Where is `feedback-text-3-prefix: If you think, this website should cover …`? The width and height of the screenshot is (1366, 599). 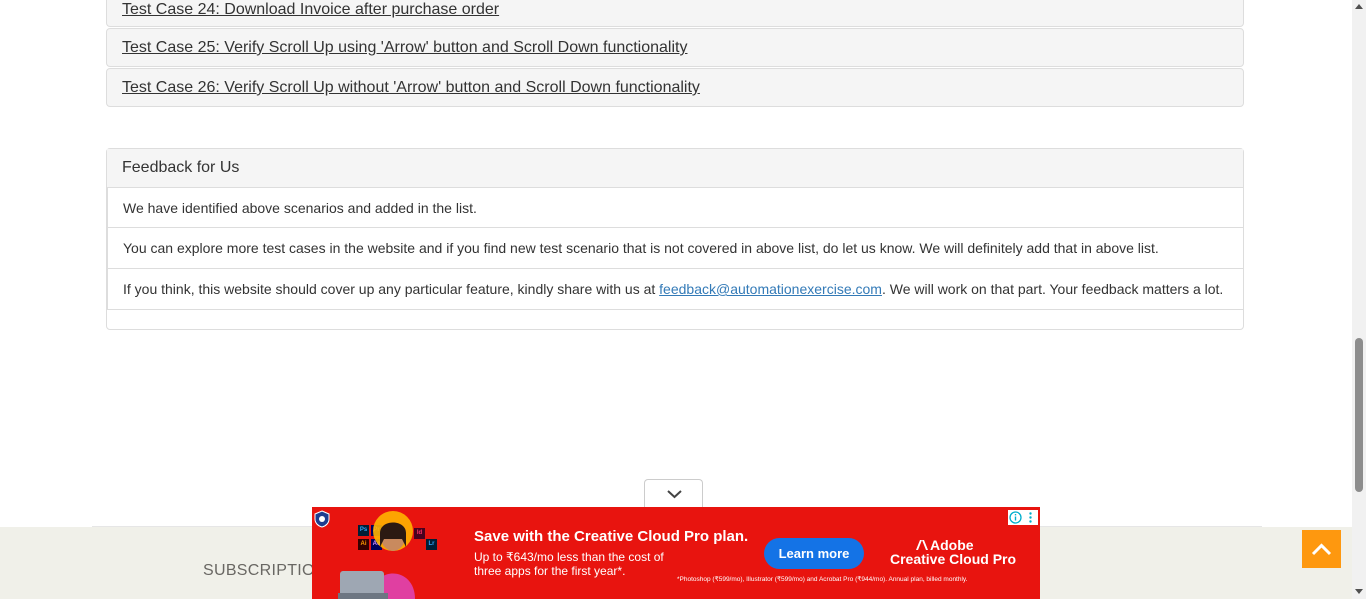
feedback-text-3-prefix: If you think, this website should cover … is located at coordinates (391, 289).